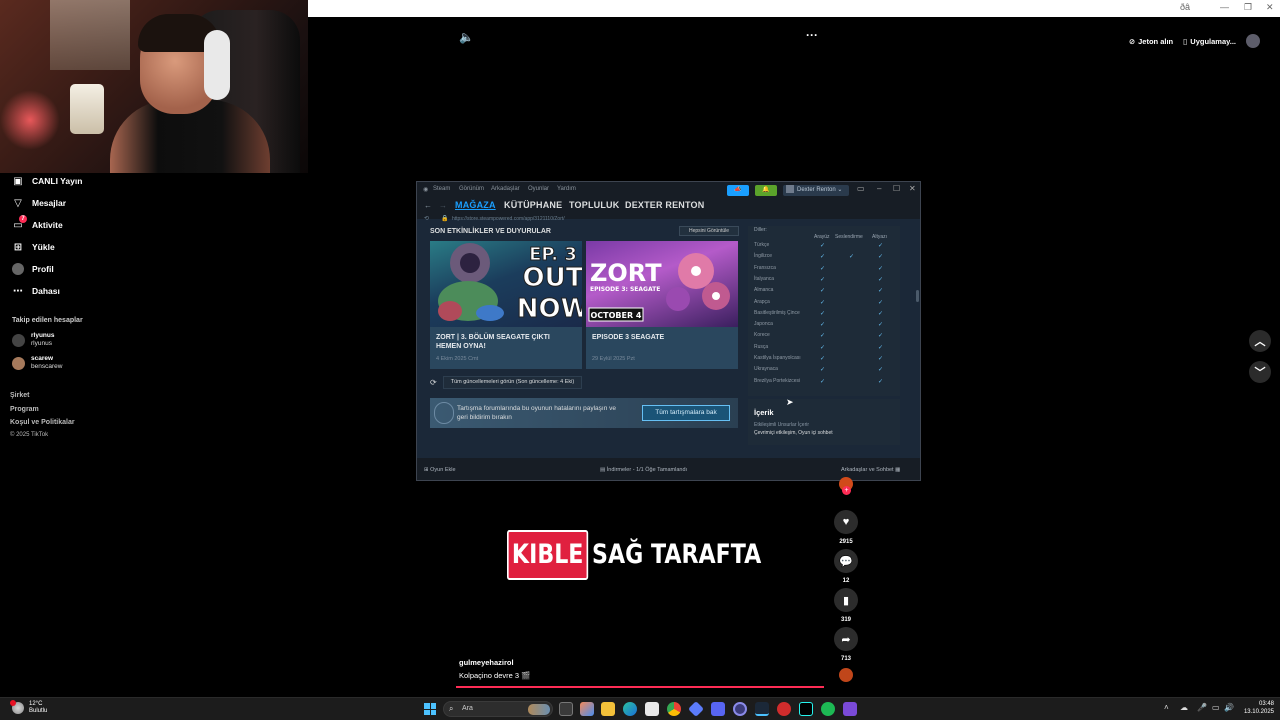  Describe the element at coordinates (498, 709) in the screenshot. I see `taskbar-search: ⌕ Ara` at that location.